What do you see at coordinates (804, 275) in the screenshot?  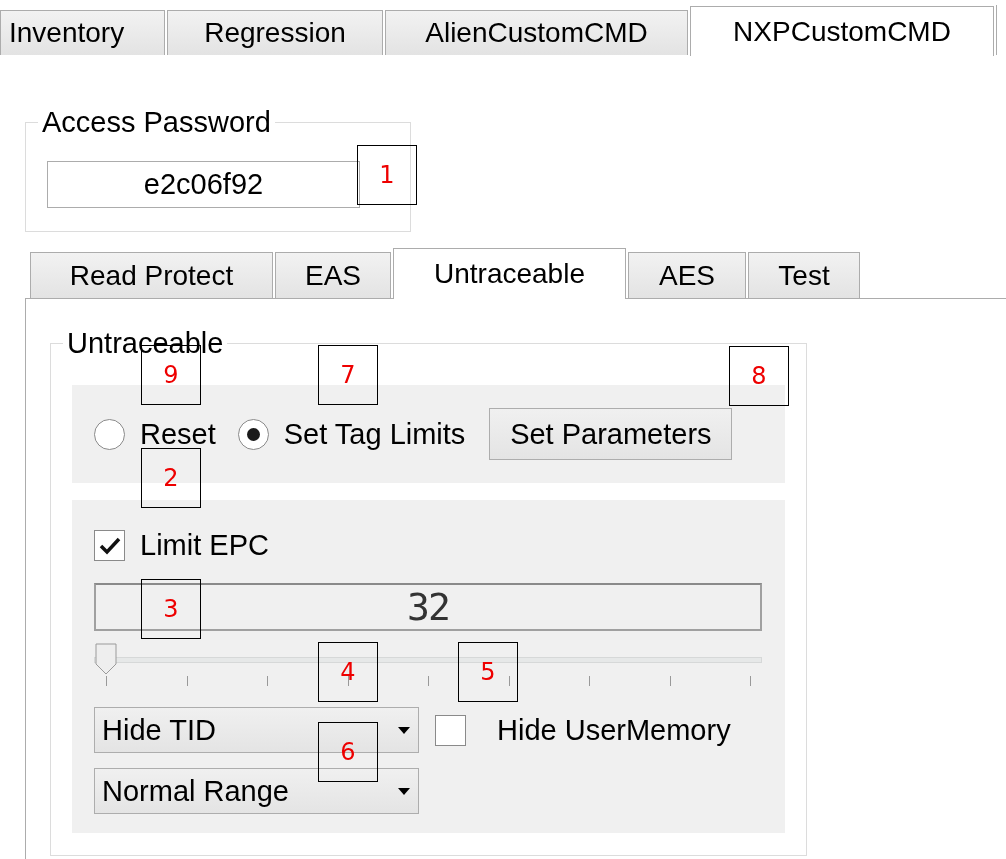 I see `tab: Test` at bounding box center [804, 275].